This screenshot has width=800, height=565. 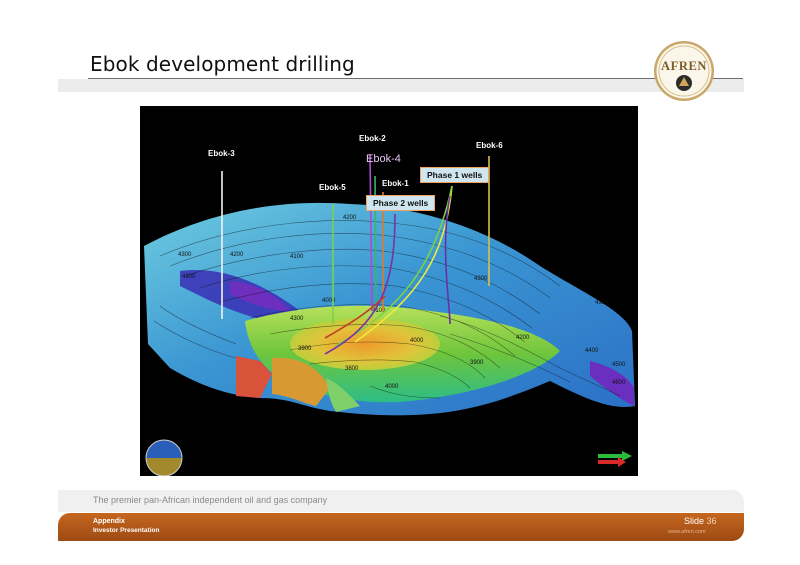 What do you see at coordinates (352, 369) in the screenshot?
I see `contour-label: 3800` at bounding box center [352, 369].